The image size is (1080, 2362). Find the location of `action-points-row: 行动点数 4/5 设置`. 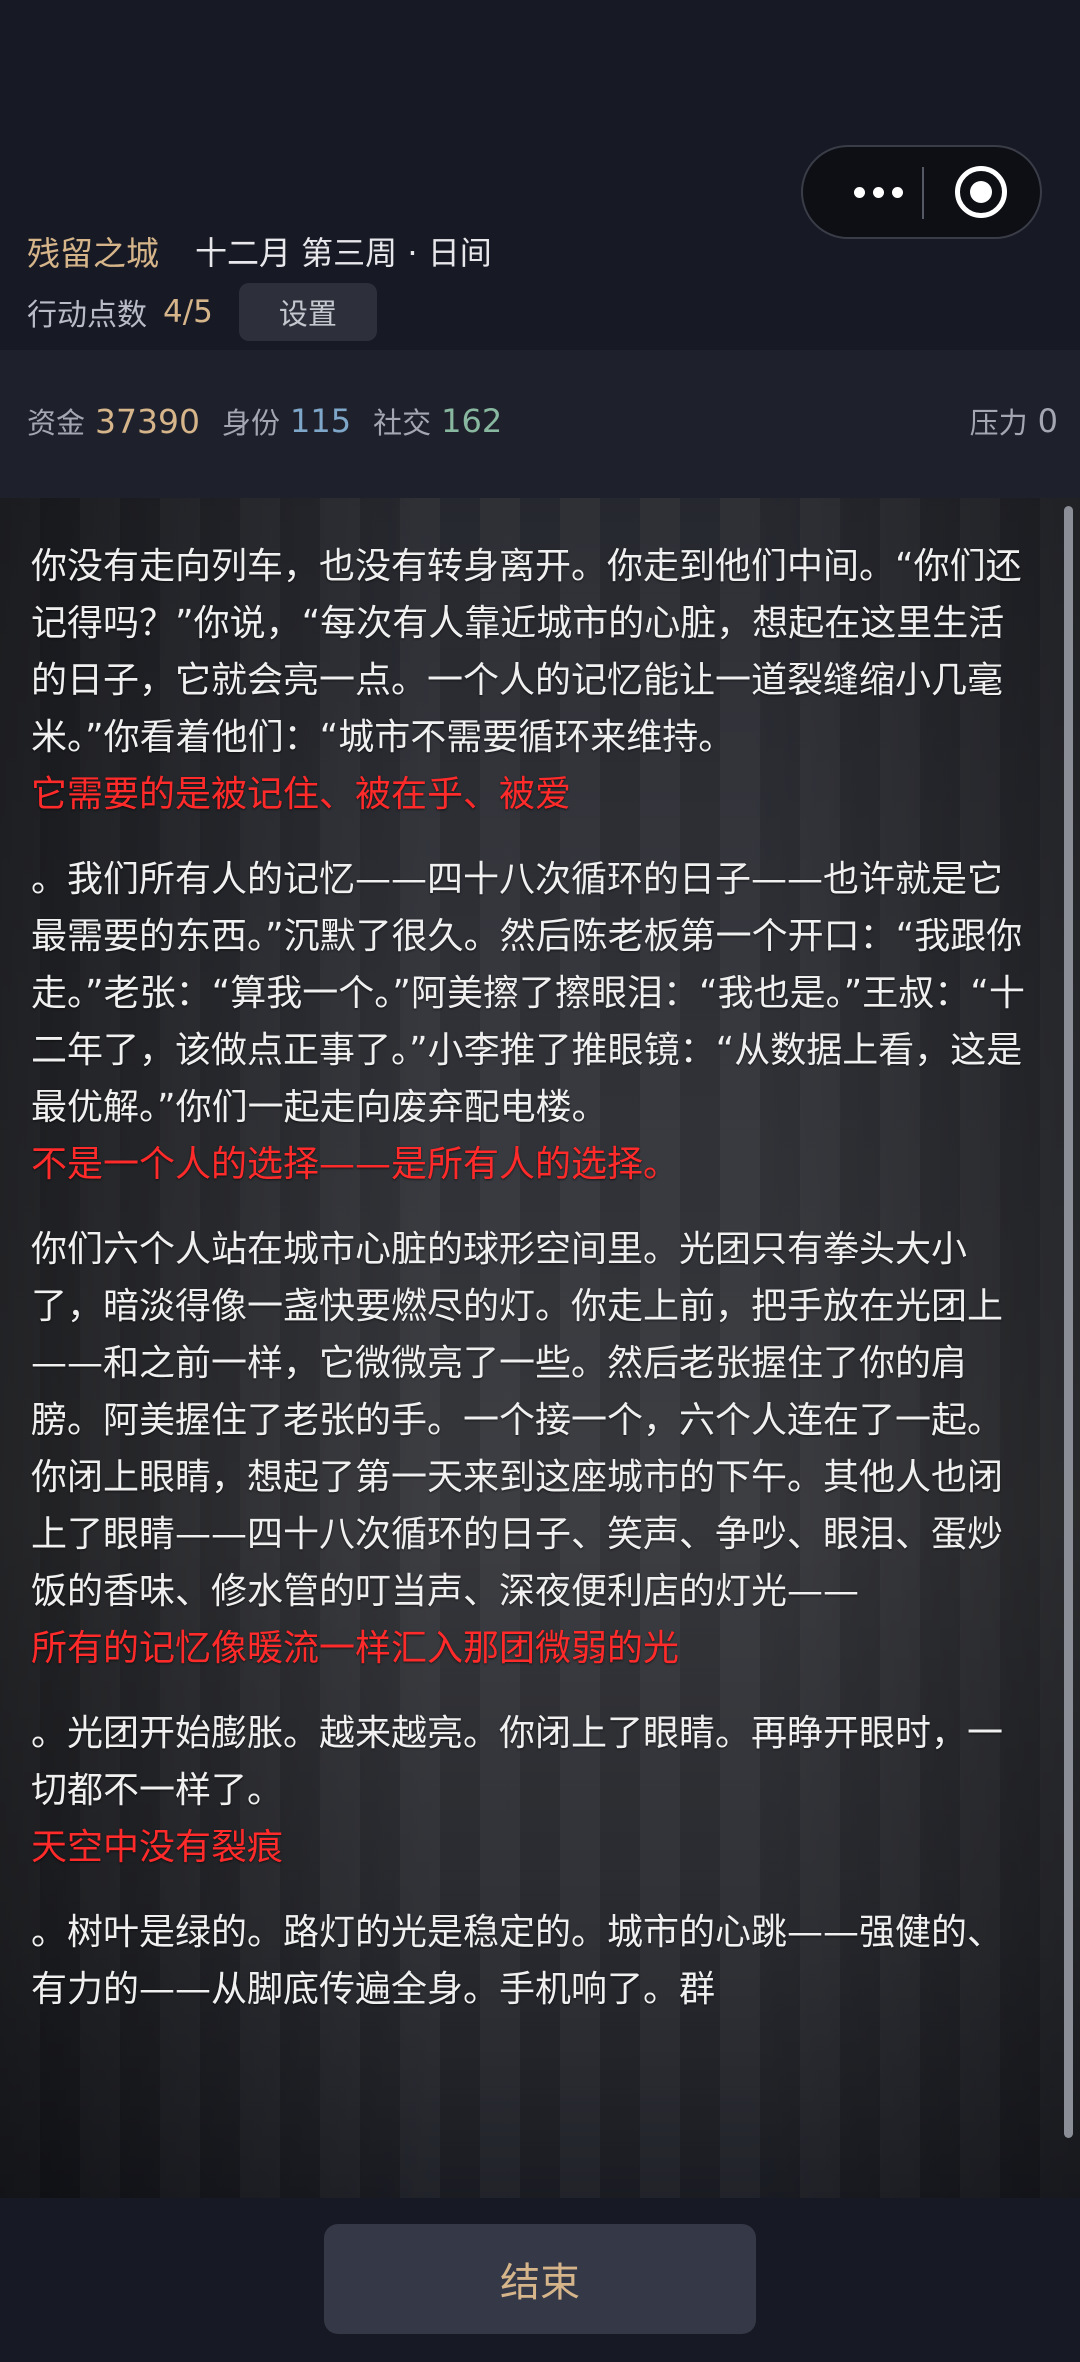

action-points-row: 行动点数 4/5 设置 is located at coordinates (202, 312).